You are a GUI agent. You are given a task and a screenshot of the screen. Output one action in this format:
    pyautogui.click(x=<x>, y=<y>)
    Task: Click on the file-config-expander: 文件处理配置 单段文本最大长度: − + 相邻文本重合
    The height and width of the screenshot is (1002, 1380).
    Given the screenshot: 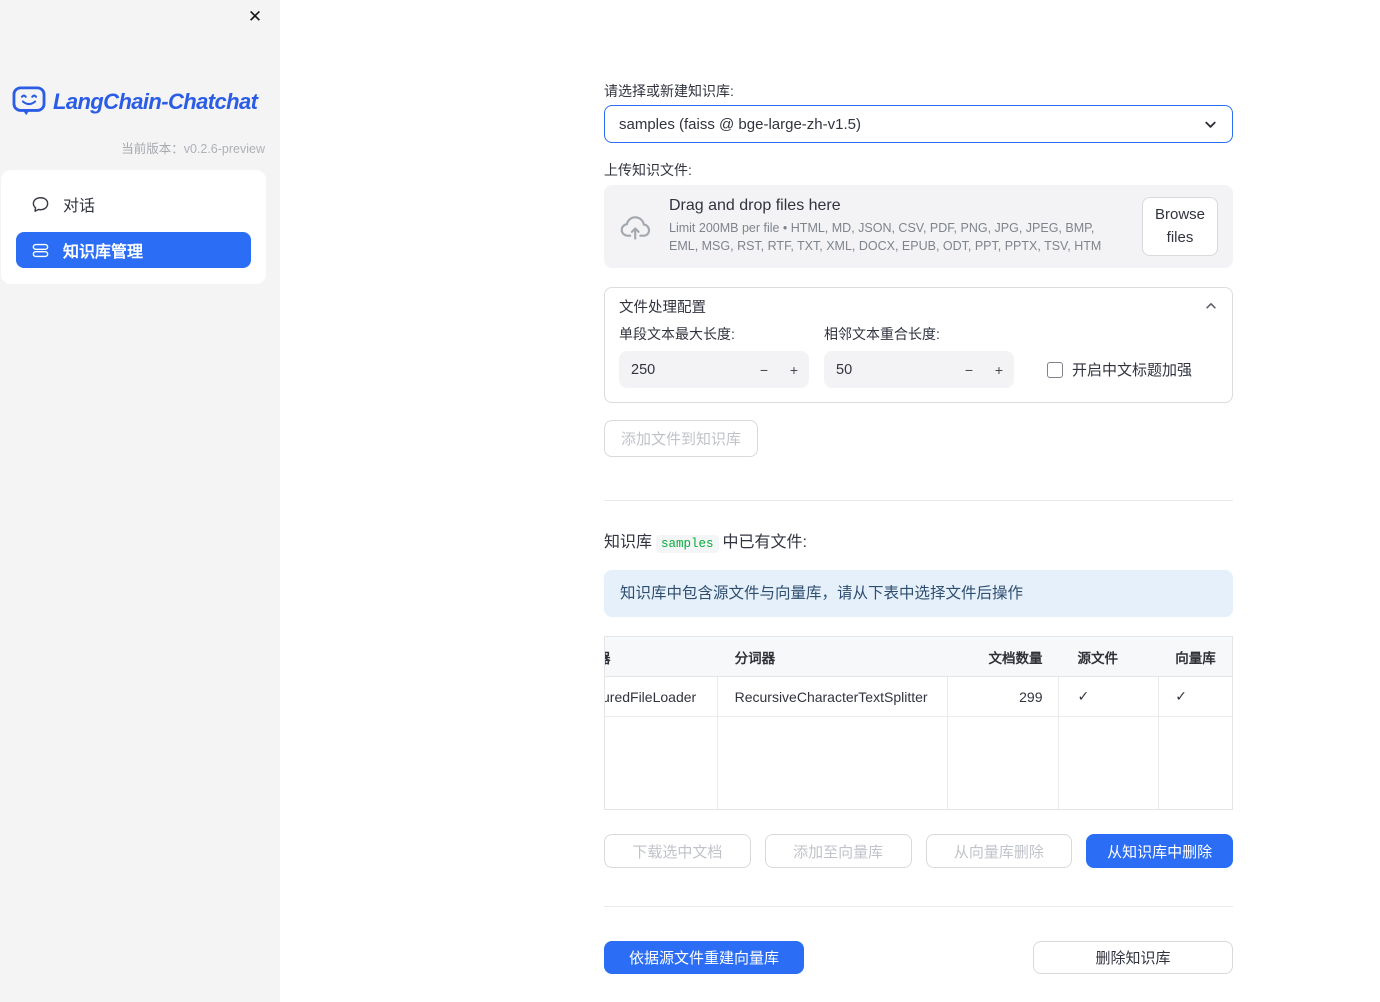 What is the action you would take?
    pyautogui.click(x=918, y=345)
    